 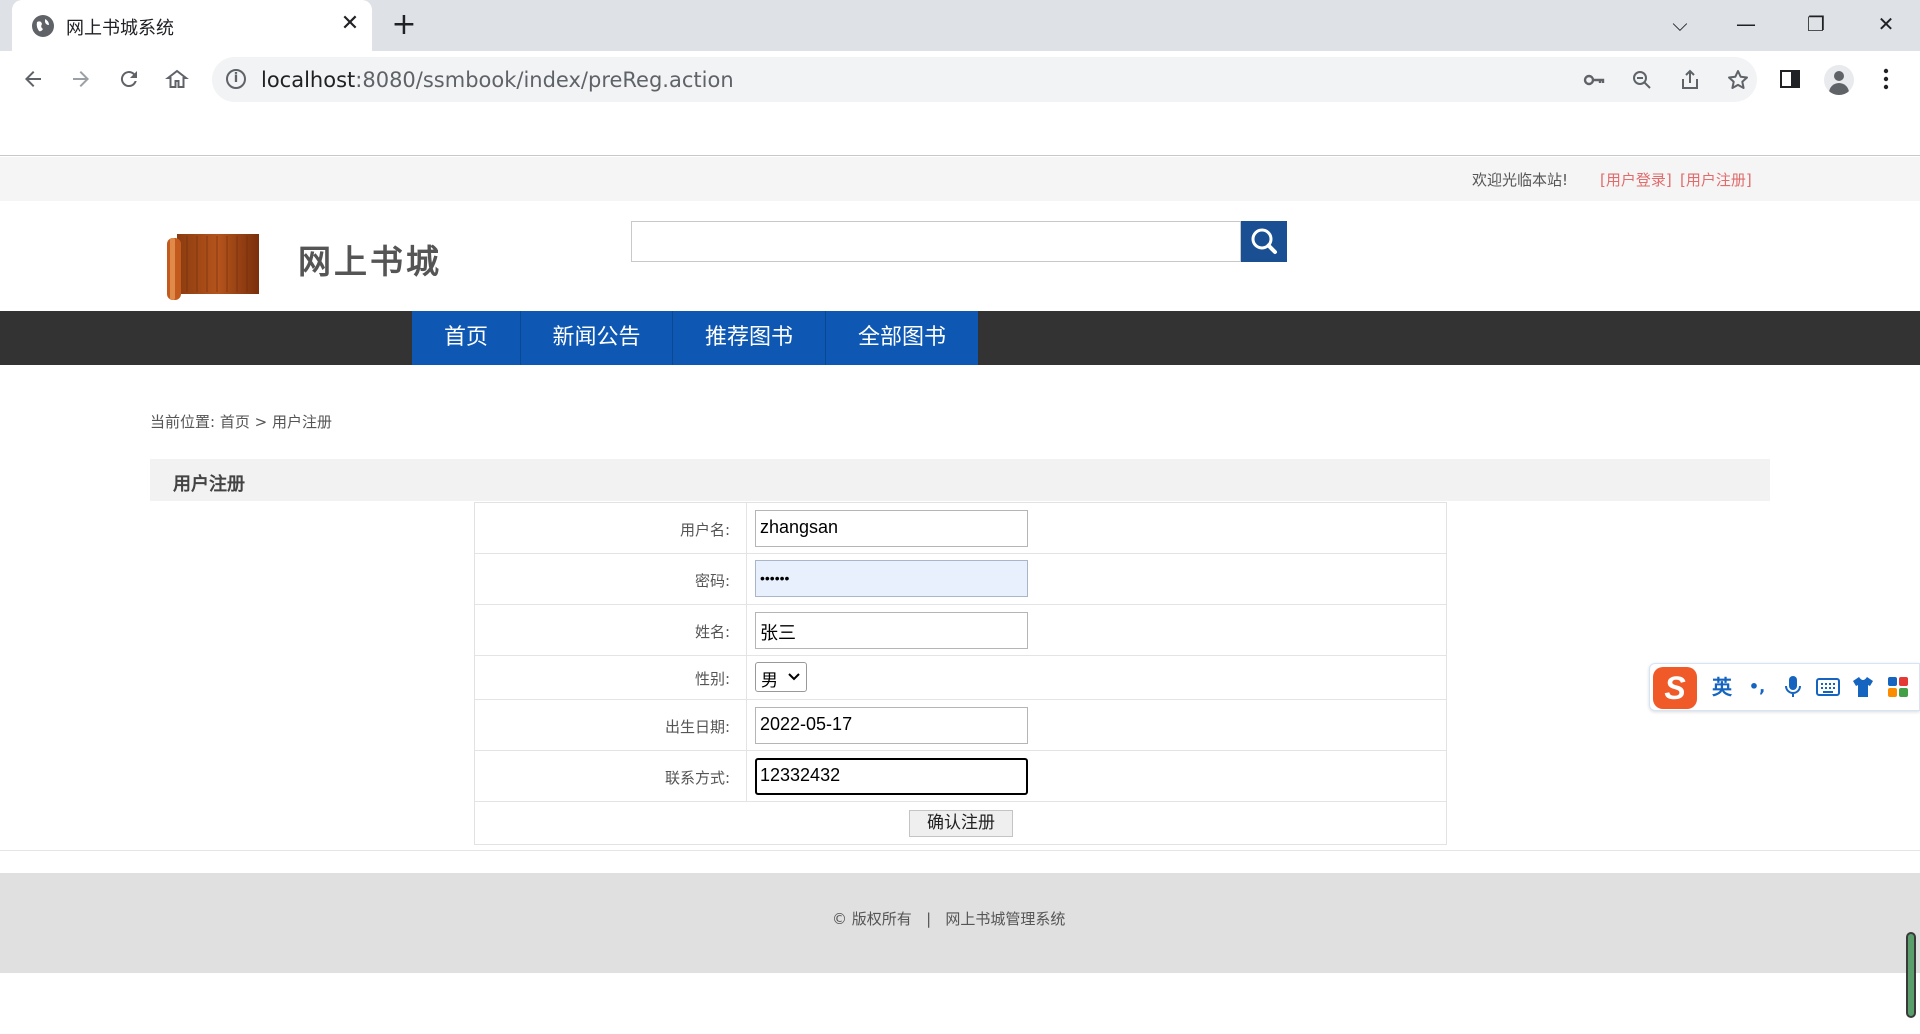 What do you see at coordinates (1816, 24) in the screenshot?
I see `restore-button: ❐` at bounding box center [1816, 24].